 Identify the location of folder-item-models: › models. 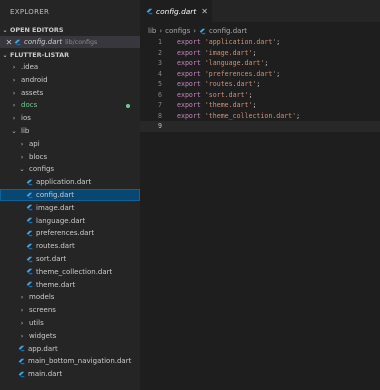
(70, 297).